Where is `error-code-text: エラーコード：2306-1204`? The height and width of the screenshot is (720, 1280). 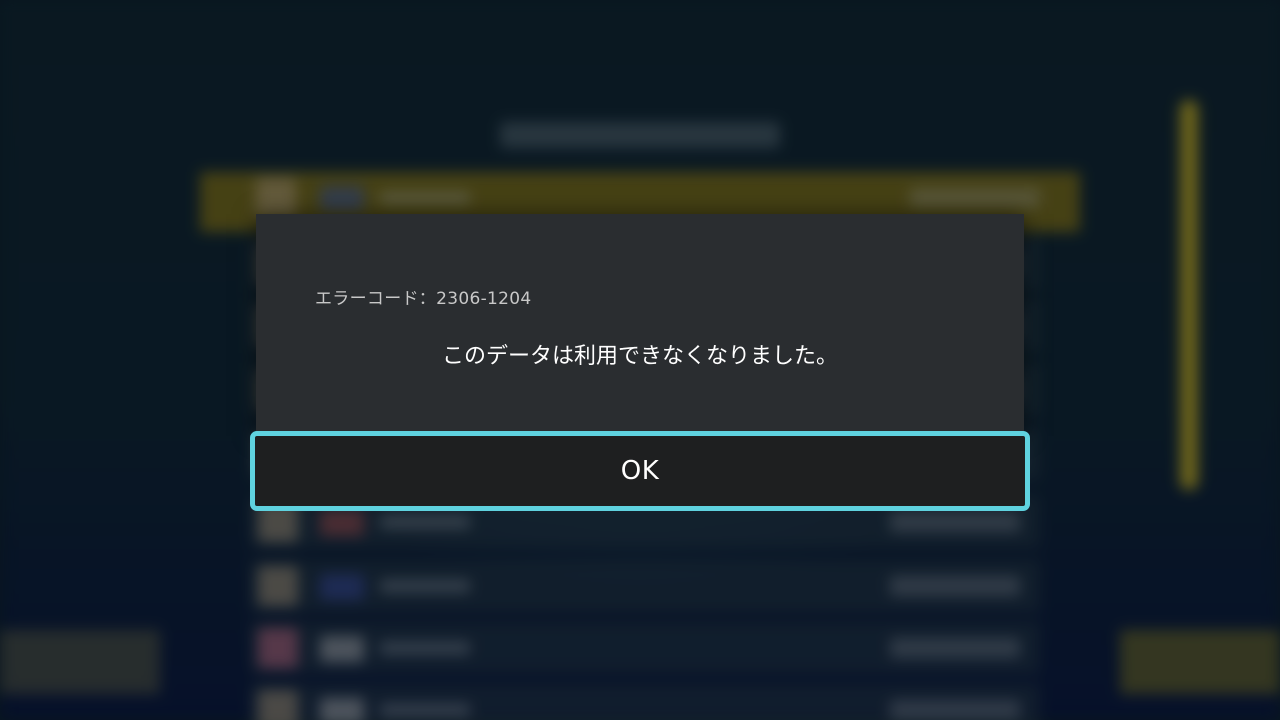
error-code-text: エラーコード：2306-1204 is located at coordinates (423, 299).